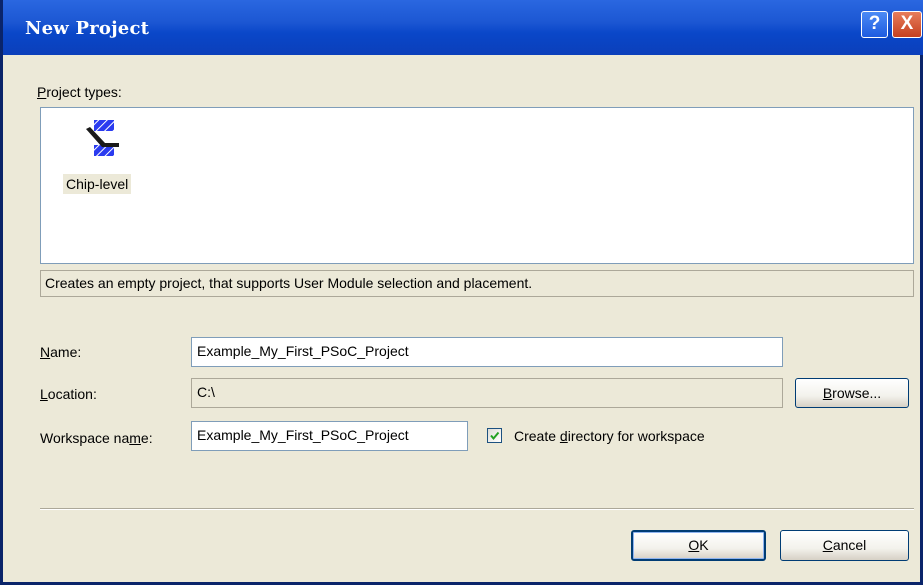 The width and height of the screenshot is (923, 585). I want to click on create-directory-label: Create directory for workspace, so click(609, 436).